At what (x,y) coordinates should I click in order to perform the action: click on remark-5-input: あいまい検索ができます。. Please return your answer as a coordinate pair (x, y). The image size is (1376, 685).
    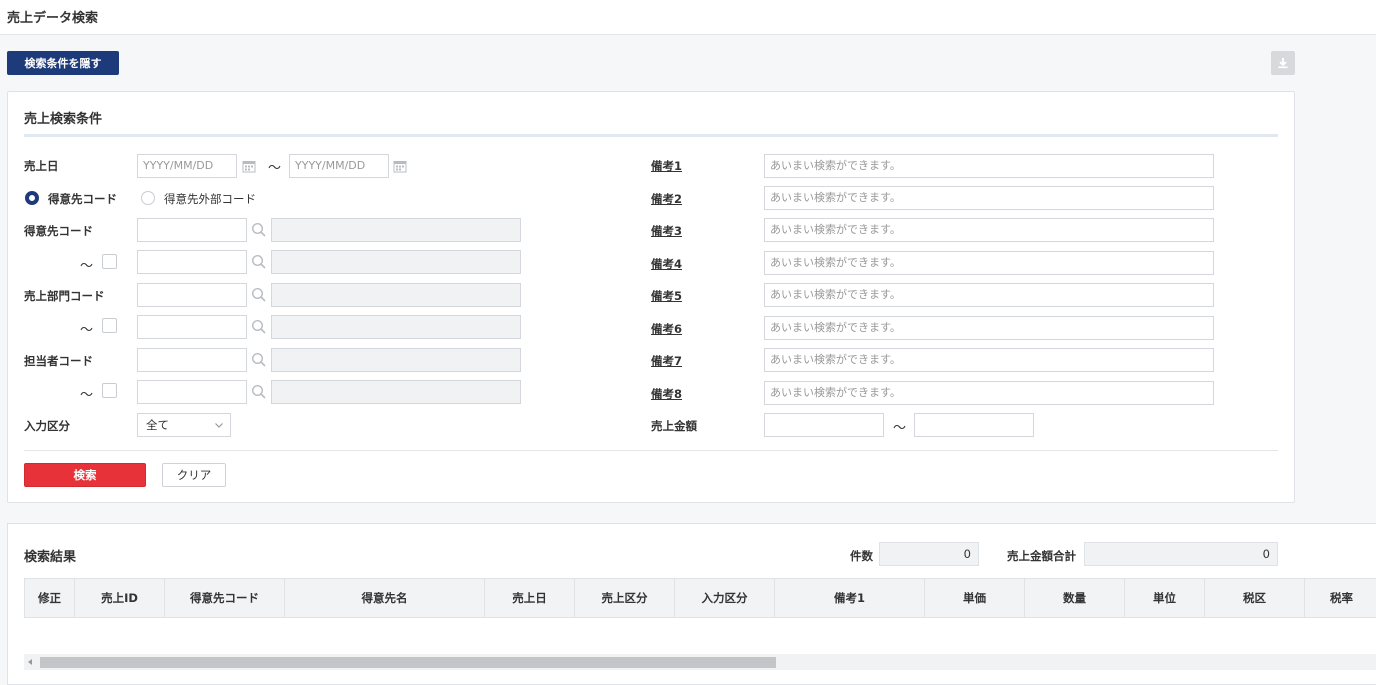
    Looking at the image, I should click on (989, 295).